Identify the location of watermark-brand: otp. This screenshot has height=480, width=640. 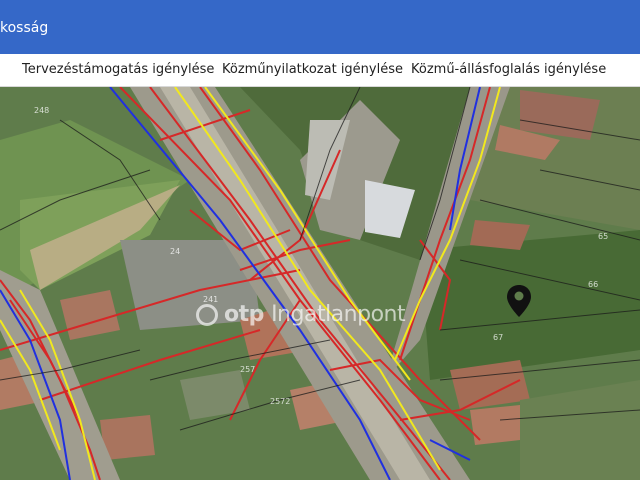
(244, 314).